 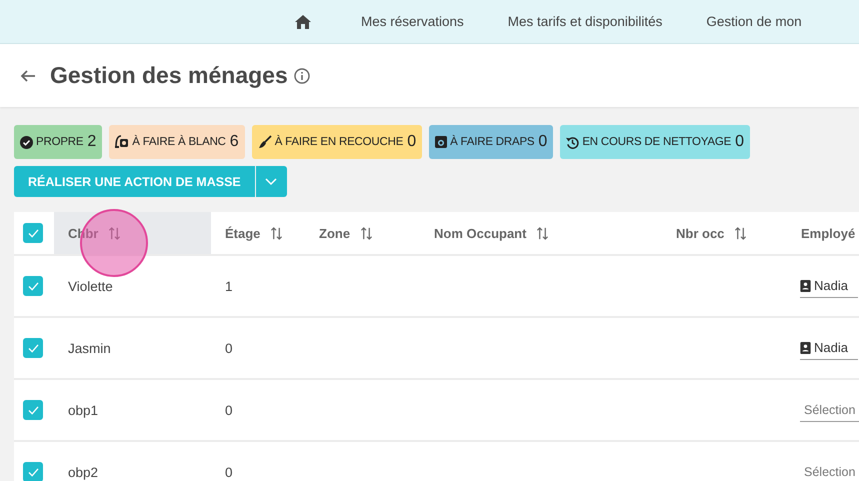 What do you see at coordinates (303, 21) in the screenshot?
I see `home-icon` at bounding box center [303, 21].